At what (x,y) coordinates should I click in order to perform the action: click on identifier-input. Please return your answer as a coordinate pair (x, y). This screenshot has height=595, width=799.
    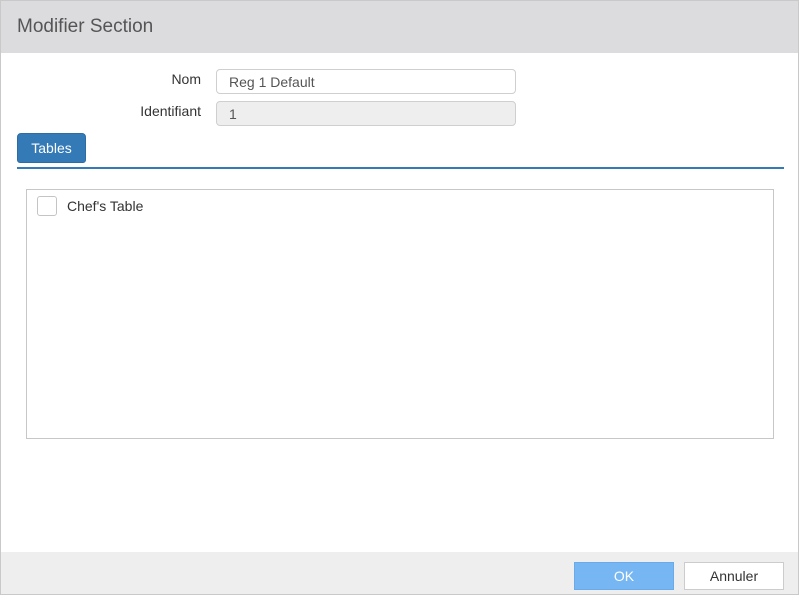
    Looking at the image, I should click on (366, 113).